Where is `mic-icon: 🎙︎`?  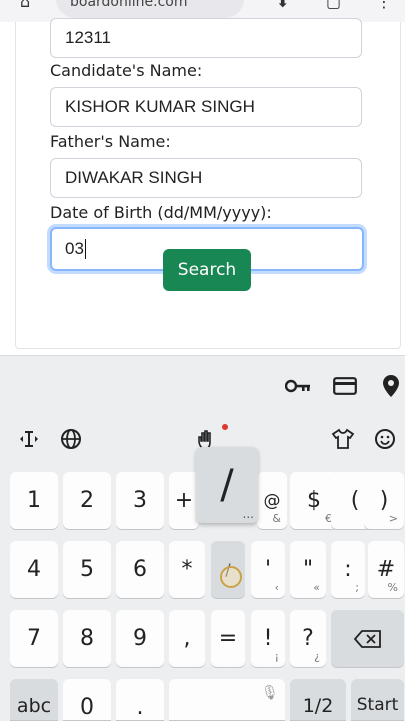
mic-icon: 🎙︎ is located at coordinates (270, 693).